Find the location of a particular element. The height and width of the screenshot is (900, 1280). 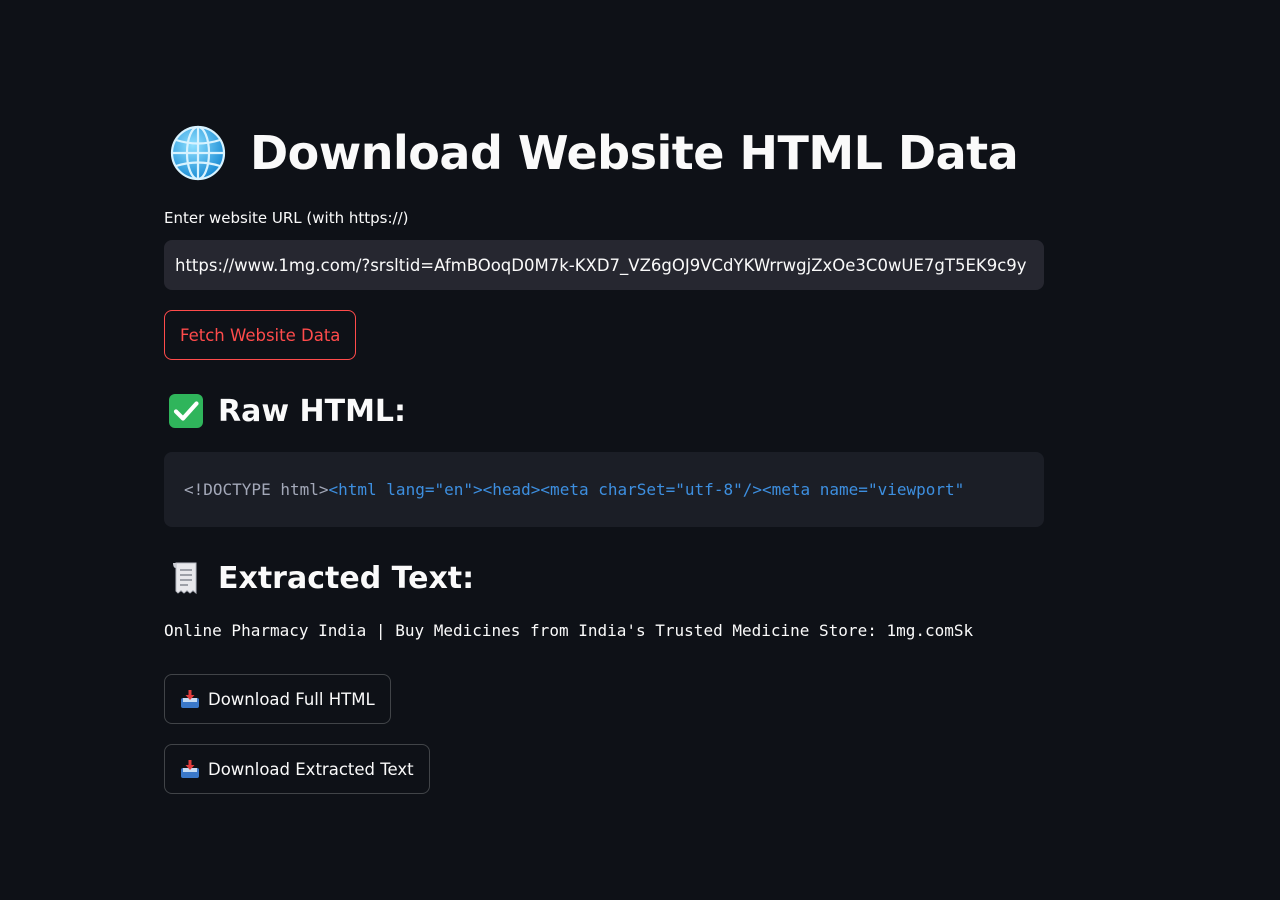

url-field-label: Enter website URL (with https://) is located at coordinates (286, 218).